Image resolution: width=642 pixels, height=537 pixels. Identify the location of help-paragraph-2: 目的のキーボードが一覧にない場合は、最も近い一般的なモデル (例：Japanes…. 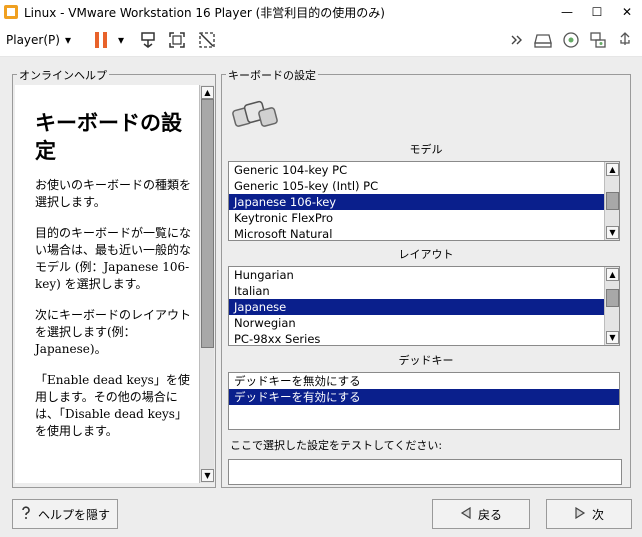
(113, 258).